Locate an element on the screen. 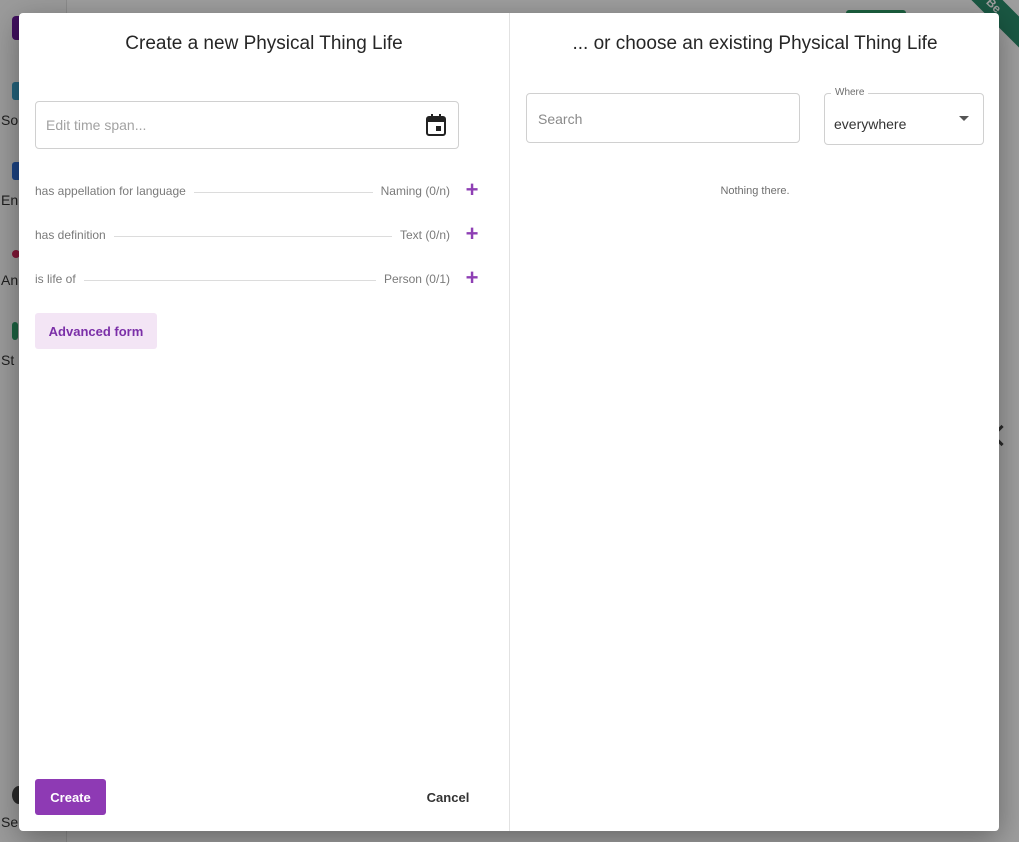 The width and height of the screenshot is (1019, 842). property-range-class: Person is located at coordinates (402, 279).